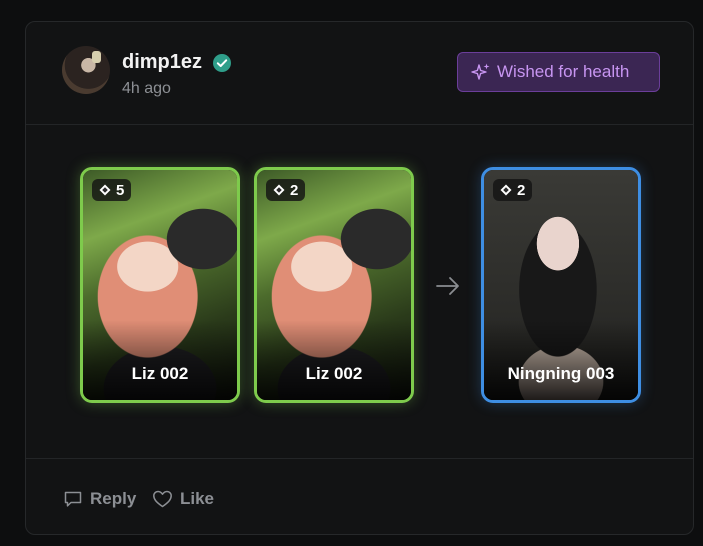 The height and width of the screenshot is (546, 703). I want to click on sparkles-icon, so click(480, 71).